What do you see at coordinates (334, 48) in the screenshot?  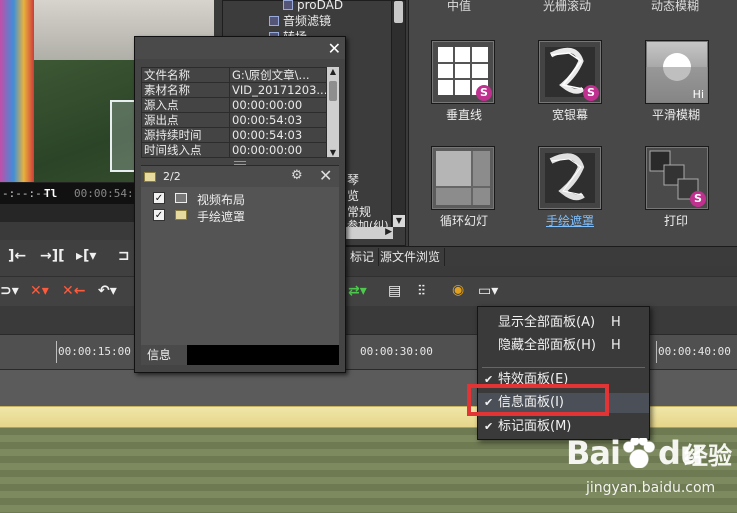 I see `close-icon: ✕` at bounding box center [334, 48].